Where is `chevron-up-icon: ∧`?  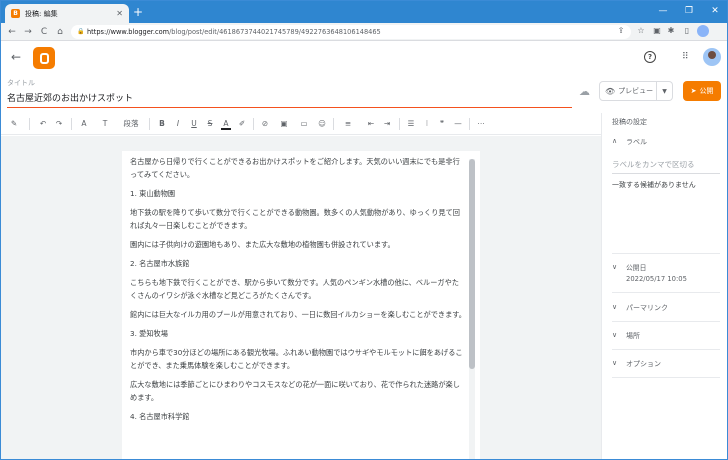
chevron-up-icon: ∧ is located at coordinates (615, 141).